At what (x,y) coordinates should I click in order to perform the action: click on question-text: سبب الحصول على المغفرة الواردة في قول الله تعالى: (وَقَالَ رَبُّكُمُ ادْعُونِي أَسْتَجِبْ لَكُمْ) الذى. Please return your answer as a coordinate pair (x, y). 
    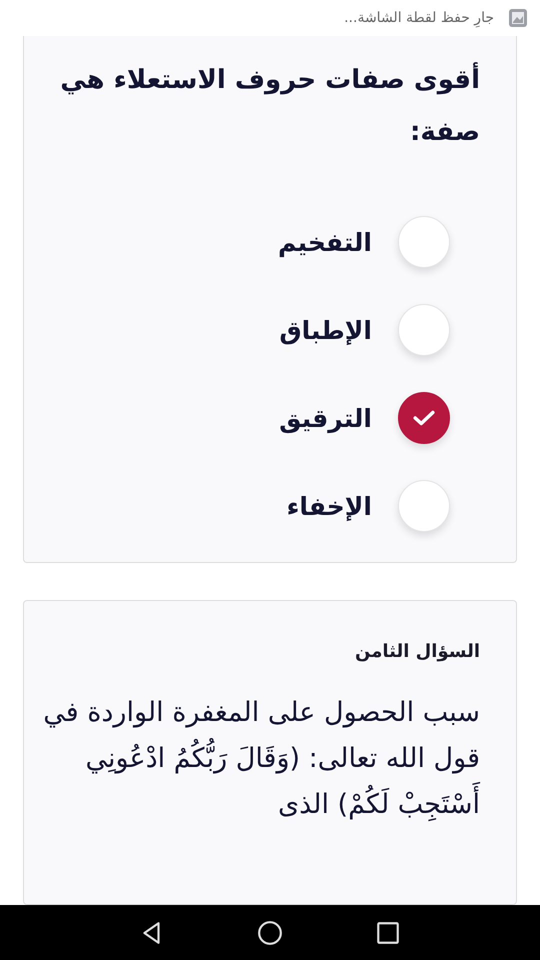
    Looking at the image, I should click on (261, 760).